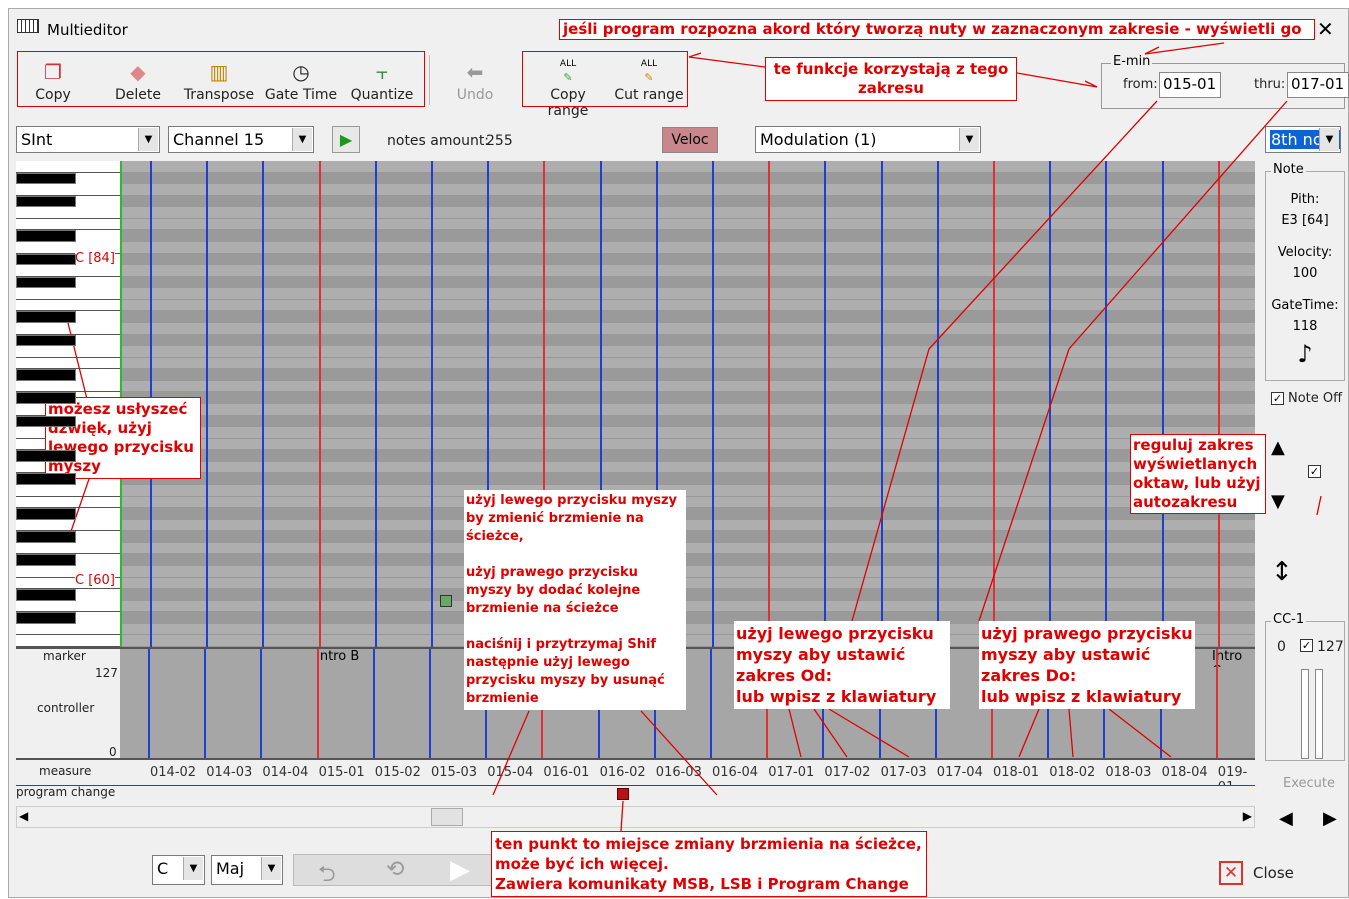  I want to click on measure-tick: 016-02, so click(622, 772).